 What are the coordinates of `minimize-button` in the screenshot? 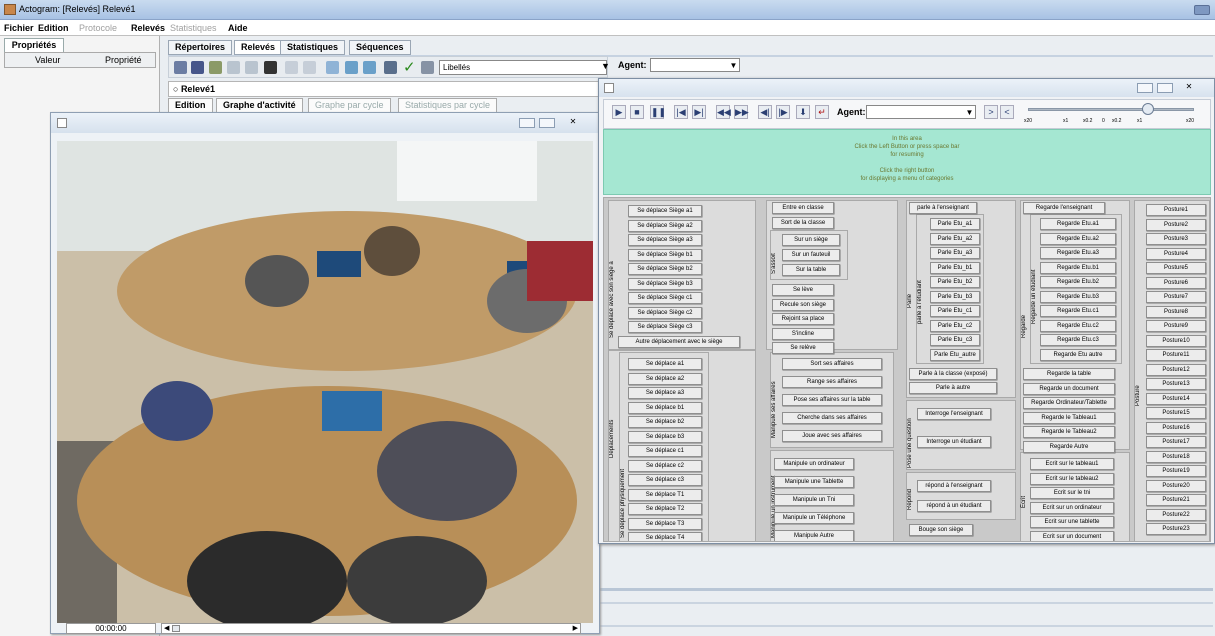 It's located at (1202, 10).